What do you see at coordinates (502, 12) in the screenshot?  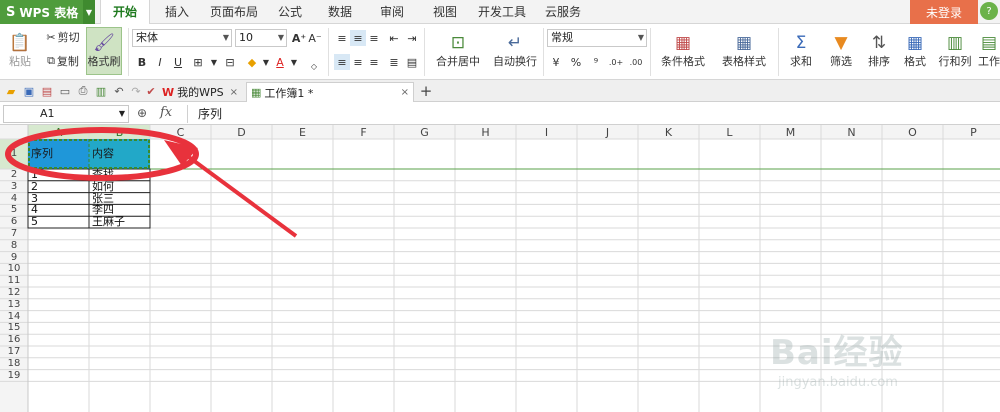 I see `tab-developer: 开发工具` at bounding box center [502, 12].